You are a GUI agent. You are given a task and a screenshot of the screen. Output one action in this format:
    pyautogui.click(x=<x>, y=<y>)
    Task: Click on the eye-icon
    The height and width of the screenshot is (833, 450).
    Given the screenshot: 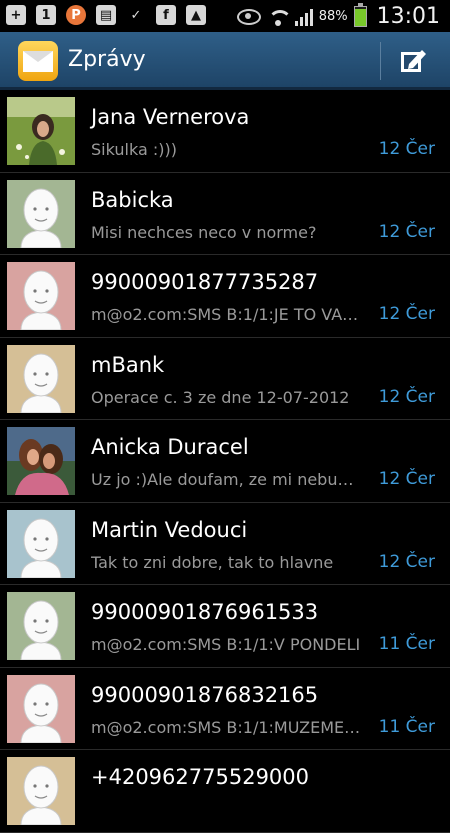 What is the action you would take?
    pyautogui.click(x=248, y=16)
    